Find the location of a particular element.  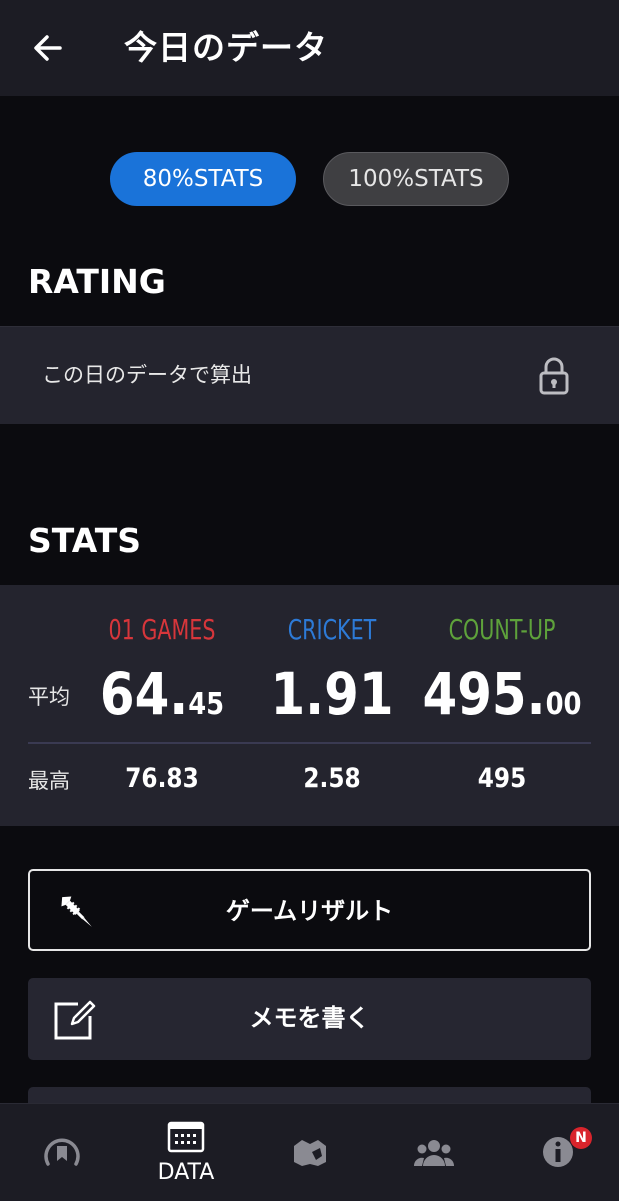

rating-row-label: この日のデータで算出 is located at coordinates (147, 375).